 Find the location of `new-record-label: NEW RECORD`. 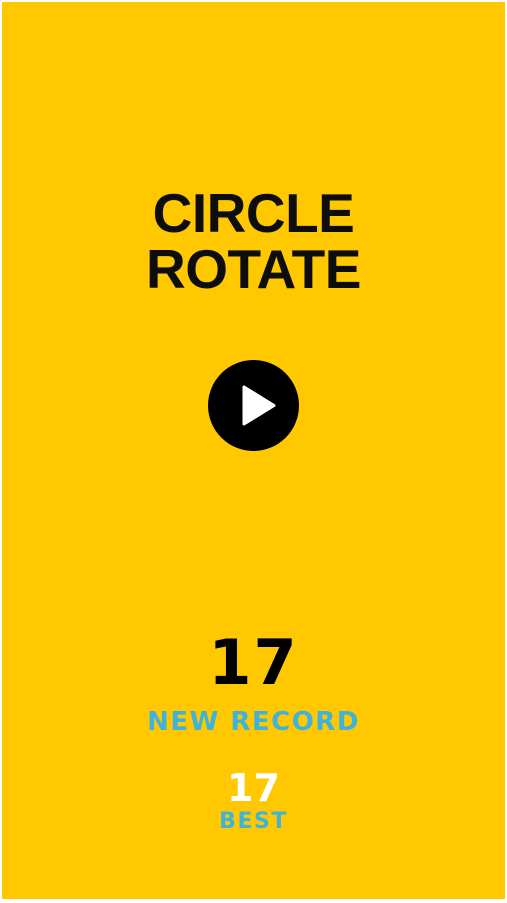

new-record-label: NEW RECORD is located at coordinates (253, 722).